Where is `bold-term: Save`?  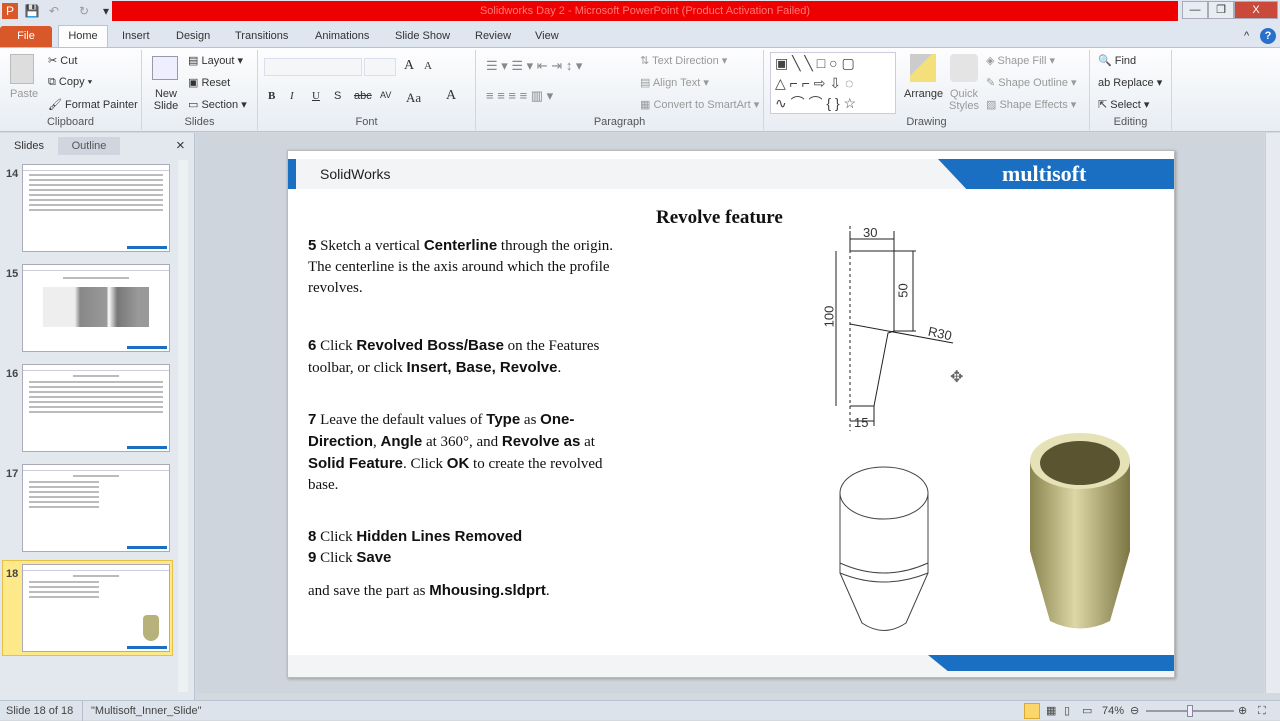 bold-term: Save is located at coordinates (374, 557).